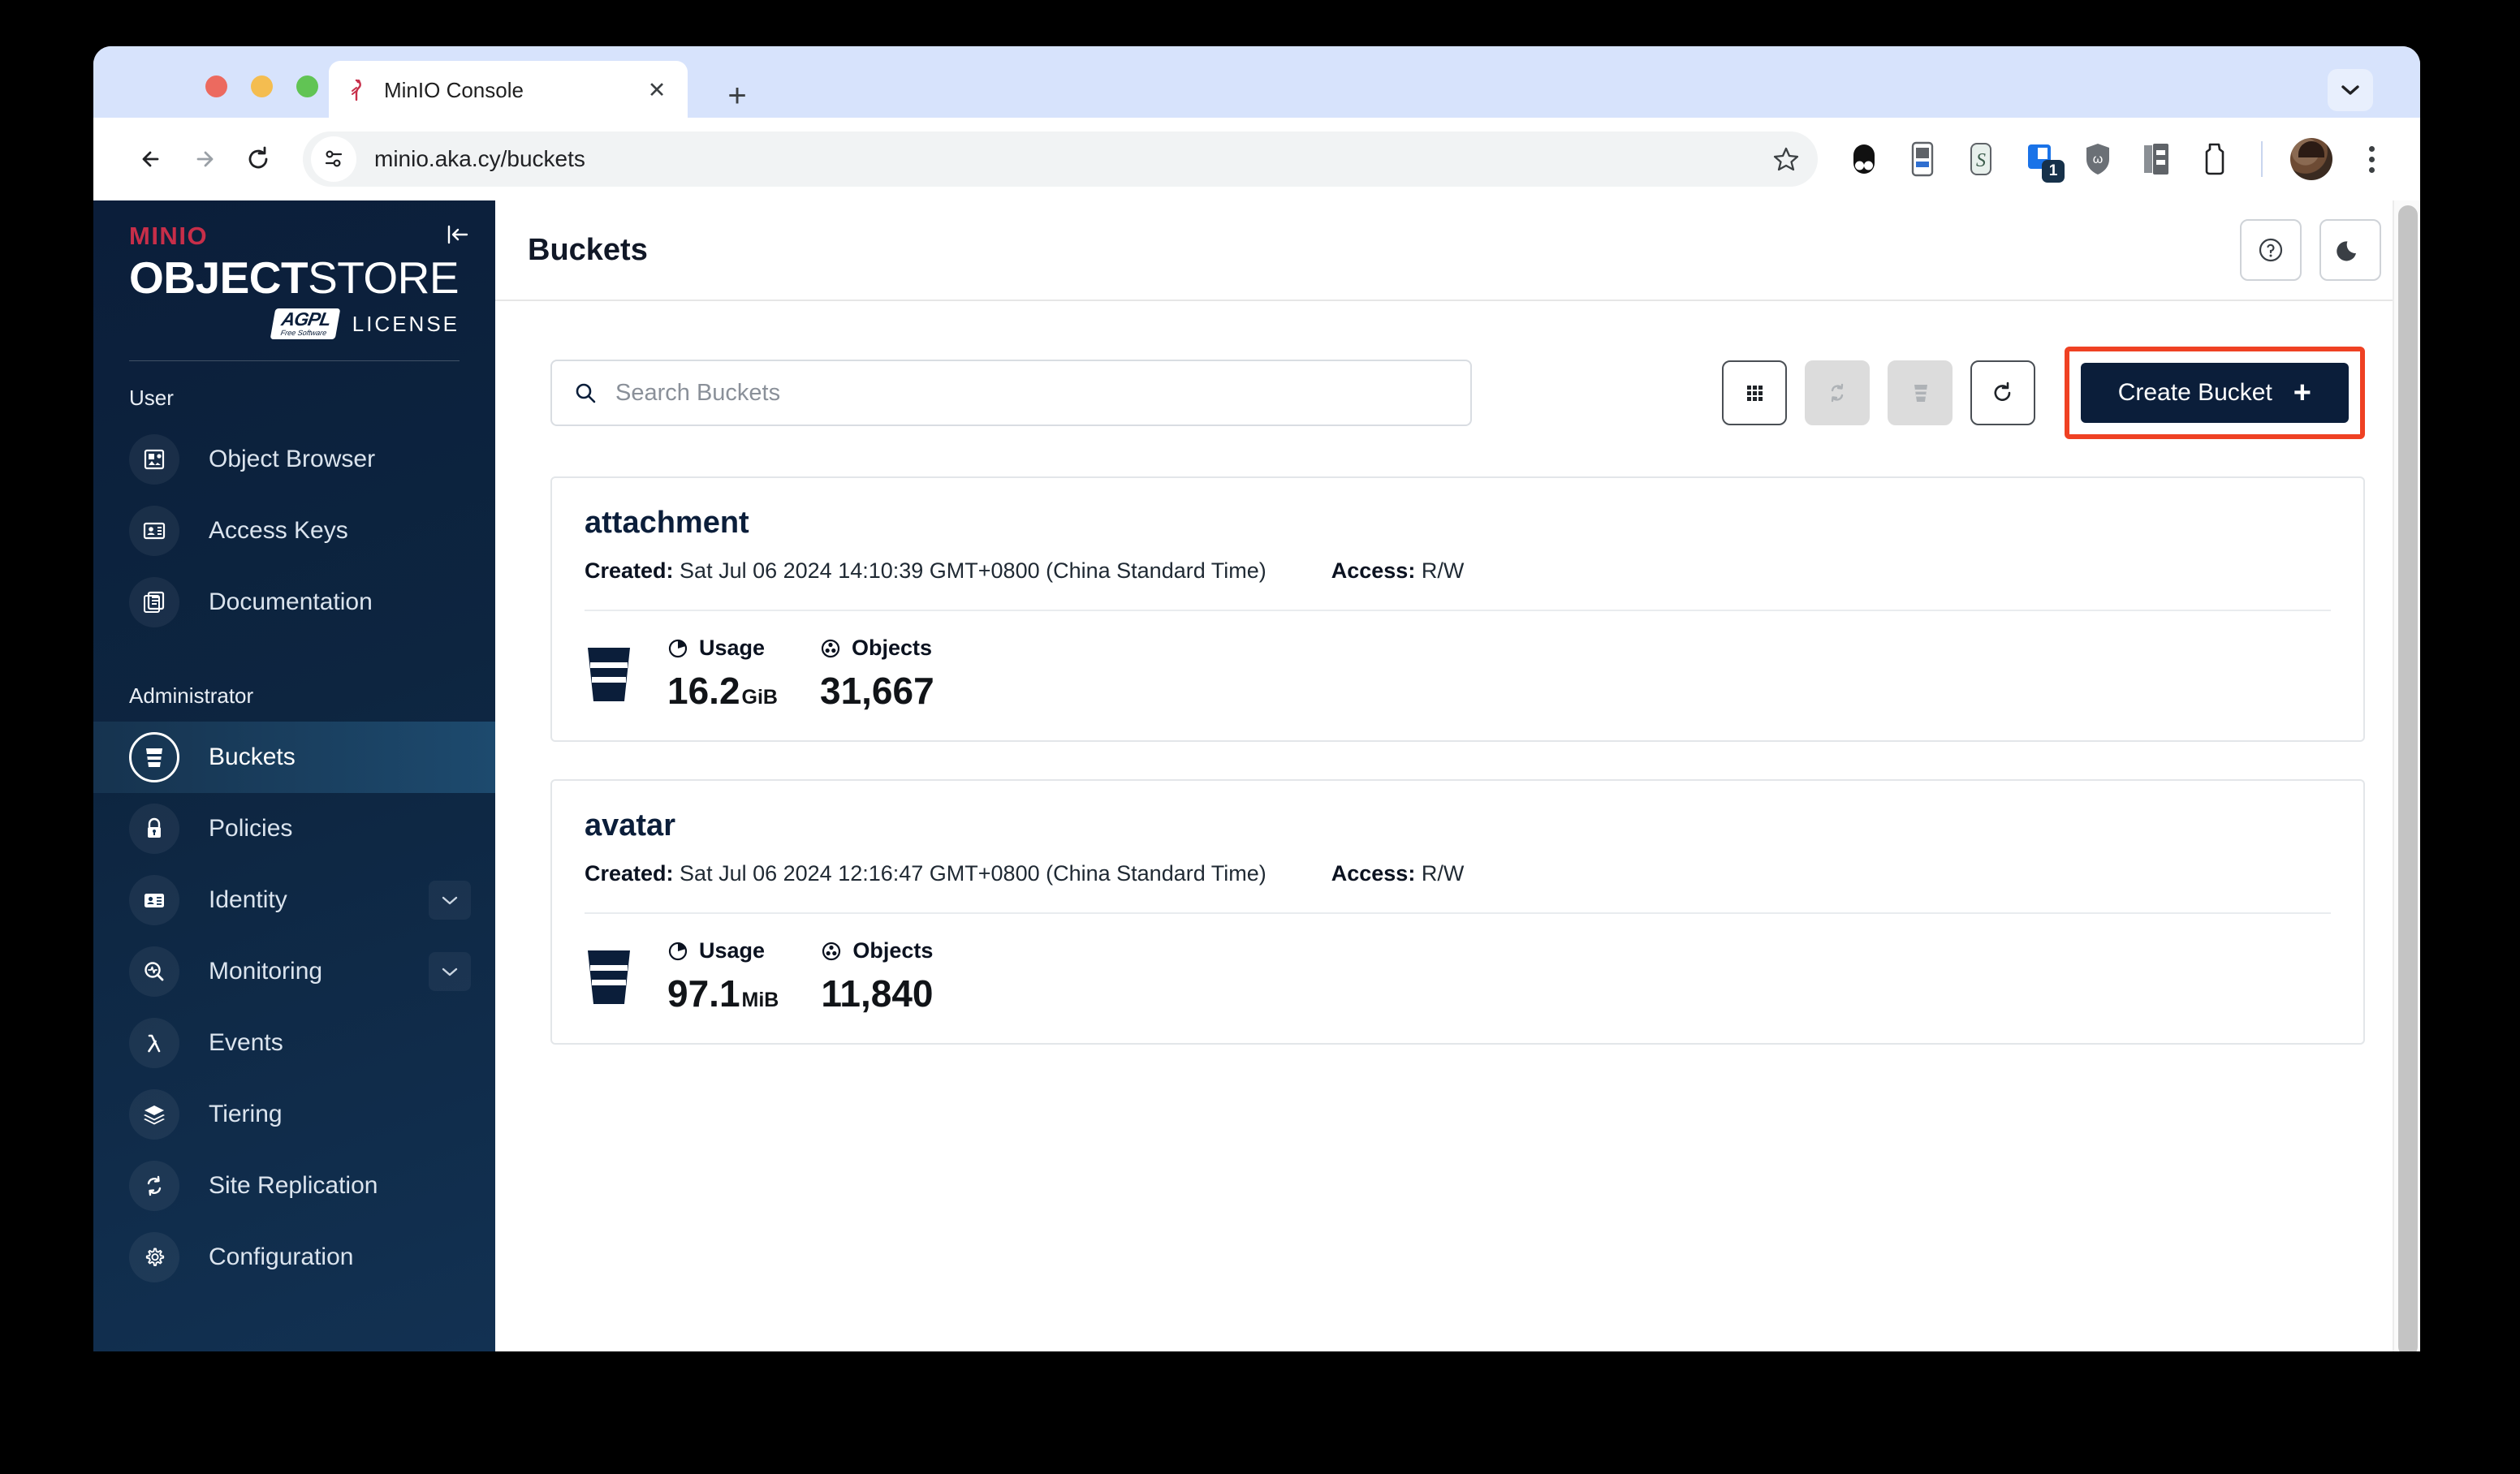  What do you see at coordinates (698, 392) in the screenshot?
I see `search-placeholder: Search Buckets` at bounding box center [698, 392].